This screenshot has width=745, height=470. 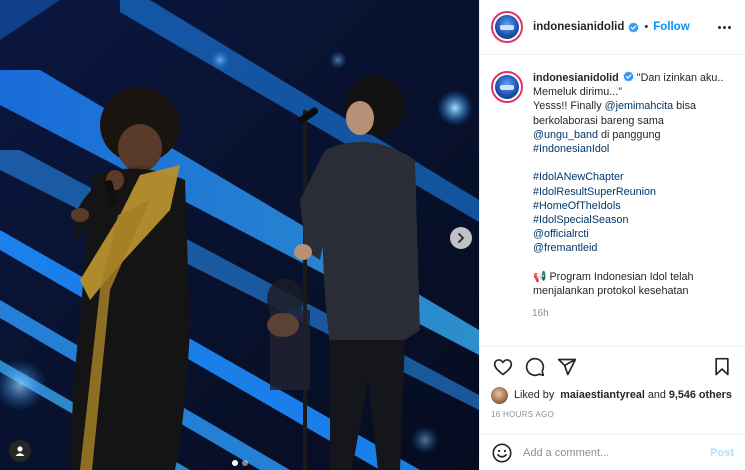 What do you see at coordinates (631, 313) in the screenshot?
I see `caption-age: 16h` at bounding box center [631, 313].